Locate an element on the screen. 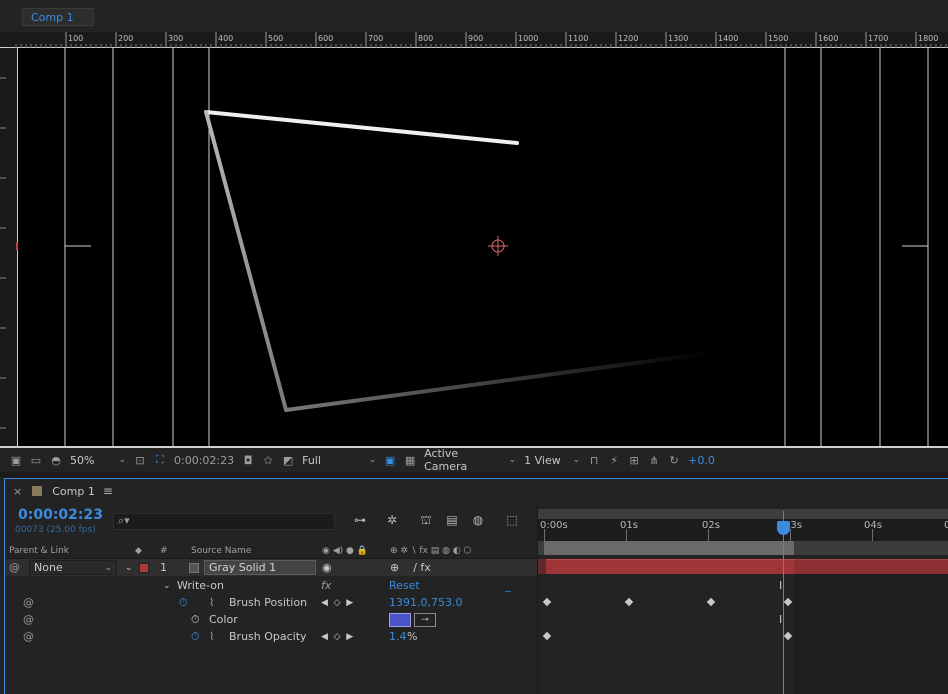 This screenshot has width=948, height=694. fx-icon: fx is located at coordinates (326, 585).